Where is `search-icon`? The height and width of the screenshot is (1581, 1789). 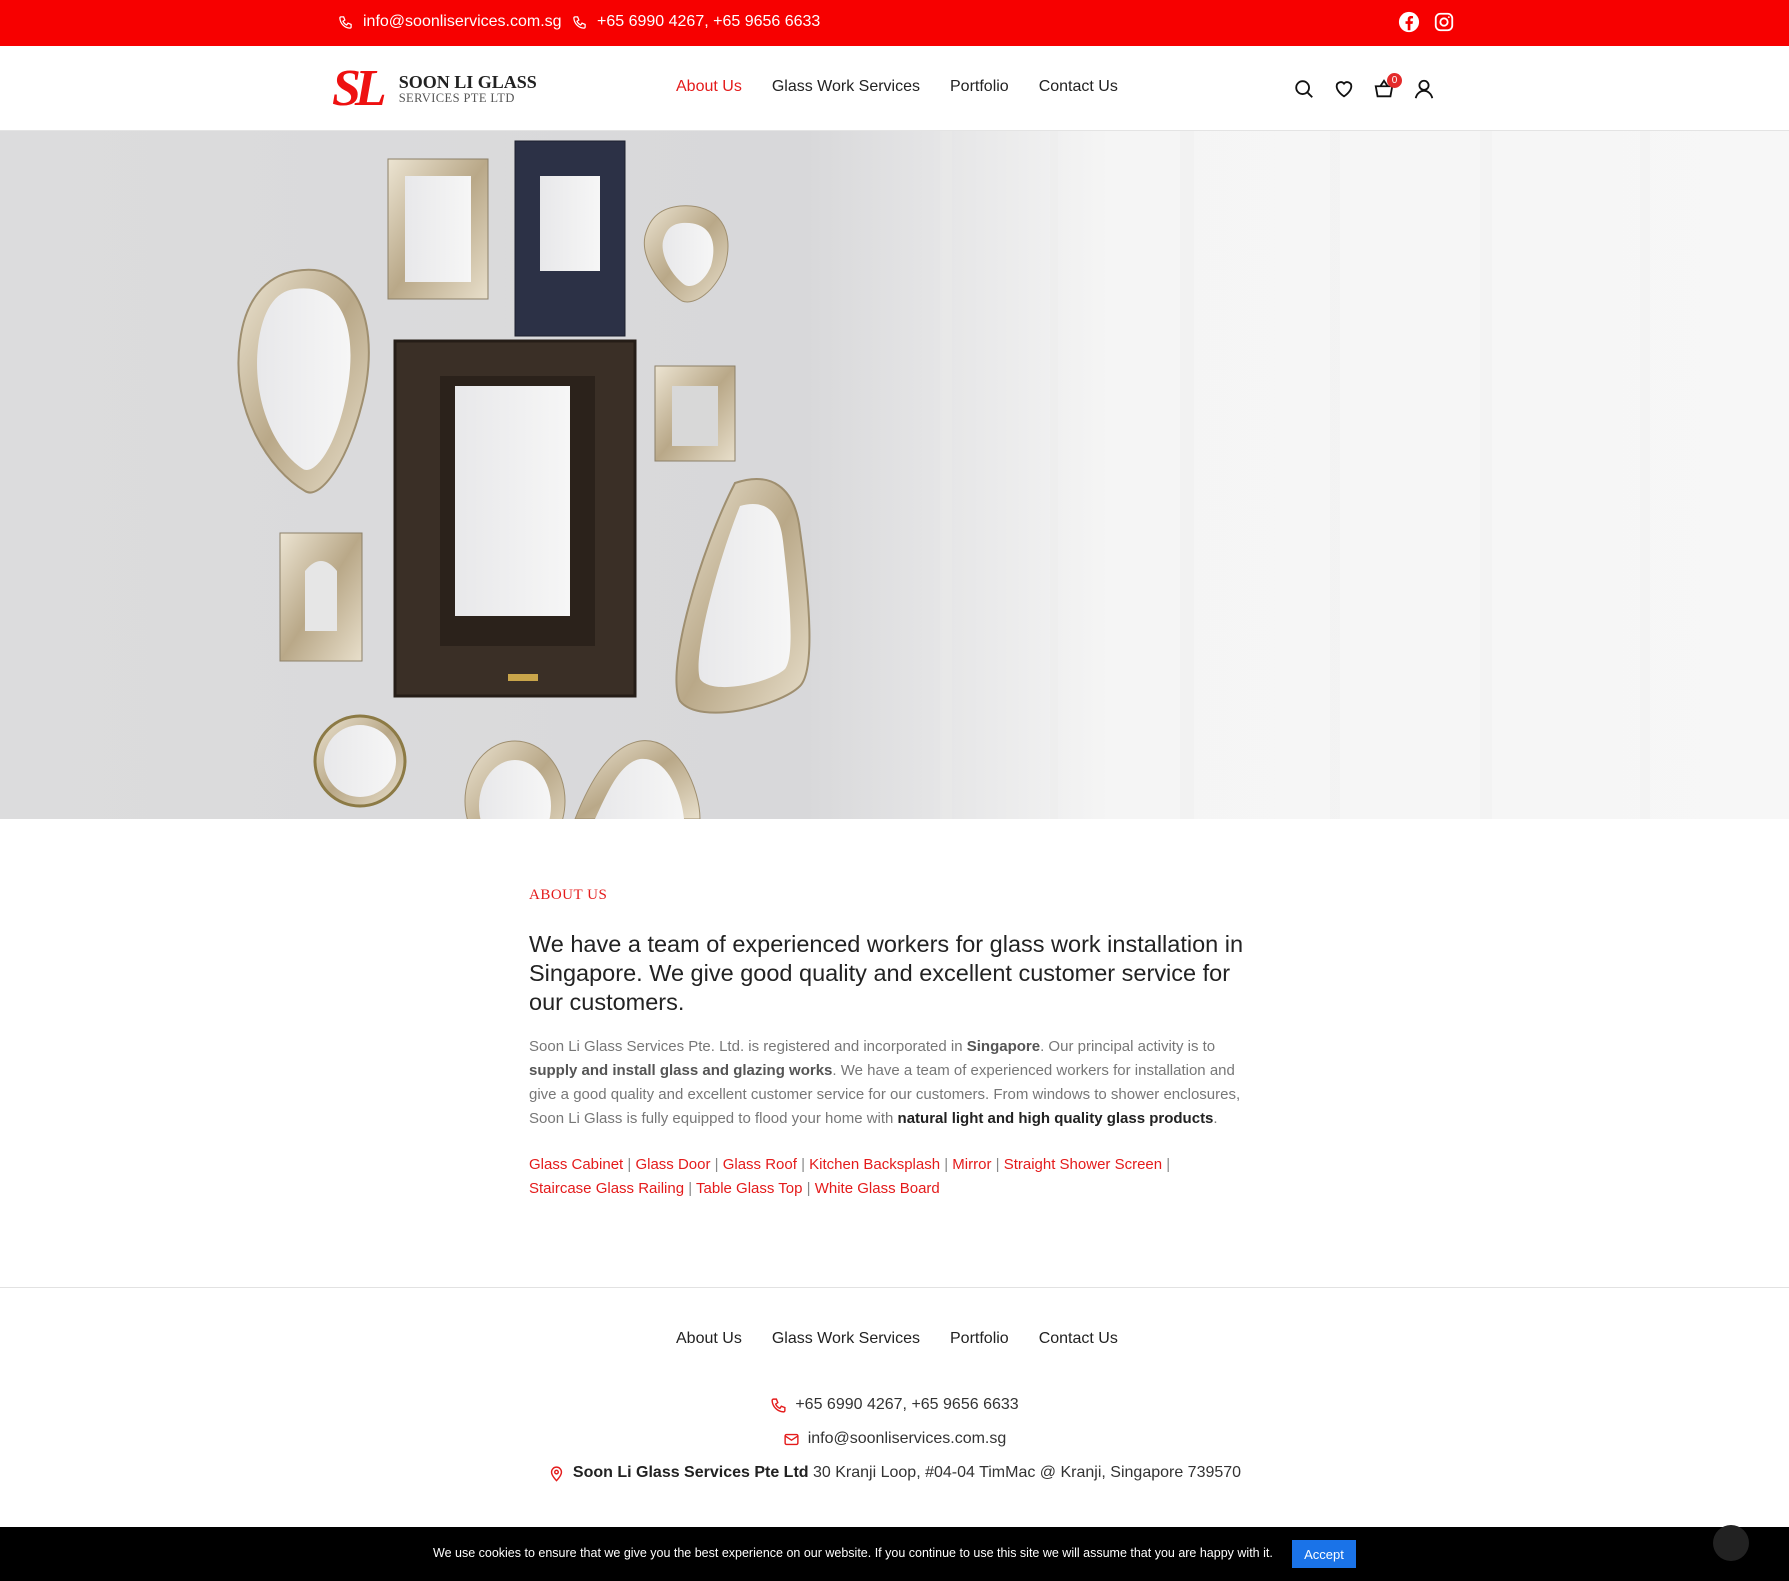
search-icon is located at coordinates (1304, 89).